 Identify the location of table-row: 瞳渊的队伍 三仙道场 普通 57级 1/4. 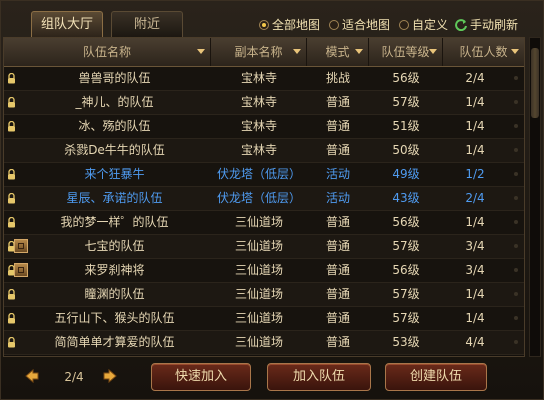
(264, 295).